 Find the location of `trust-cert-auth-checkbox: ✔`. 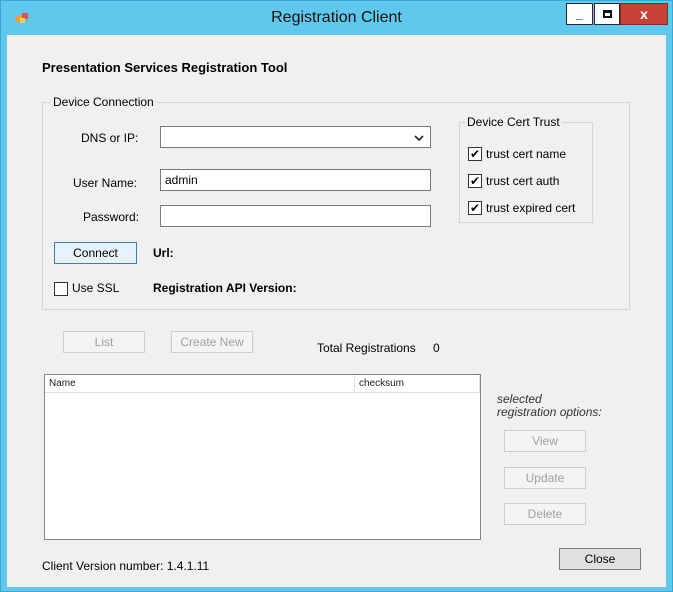

trust-cert-auth-checkbox: ✔ is located at coordinates (475, 181).